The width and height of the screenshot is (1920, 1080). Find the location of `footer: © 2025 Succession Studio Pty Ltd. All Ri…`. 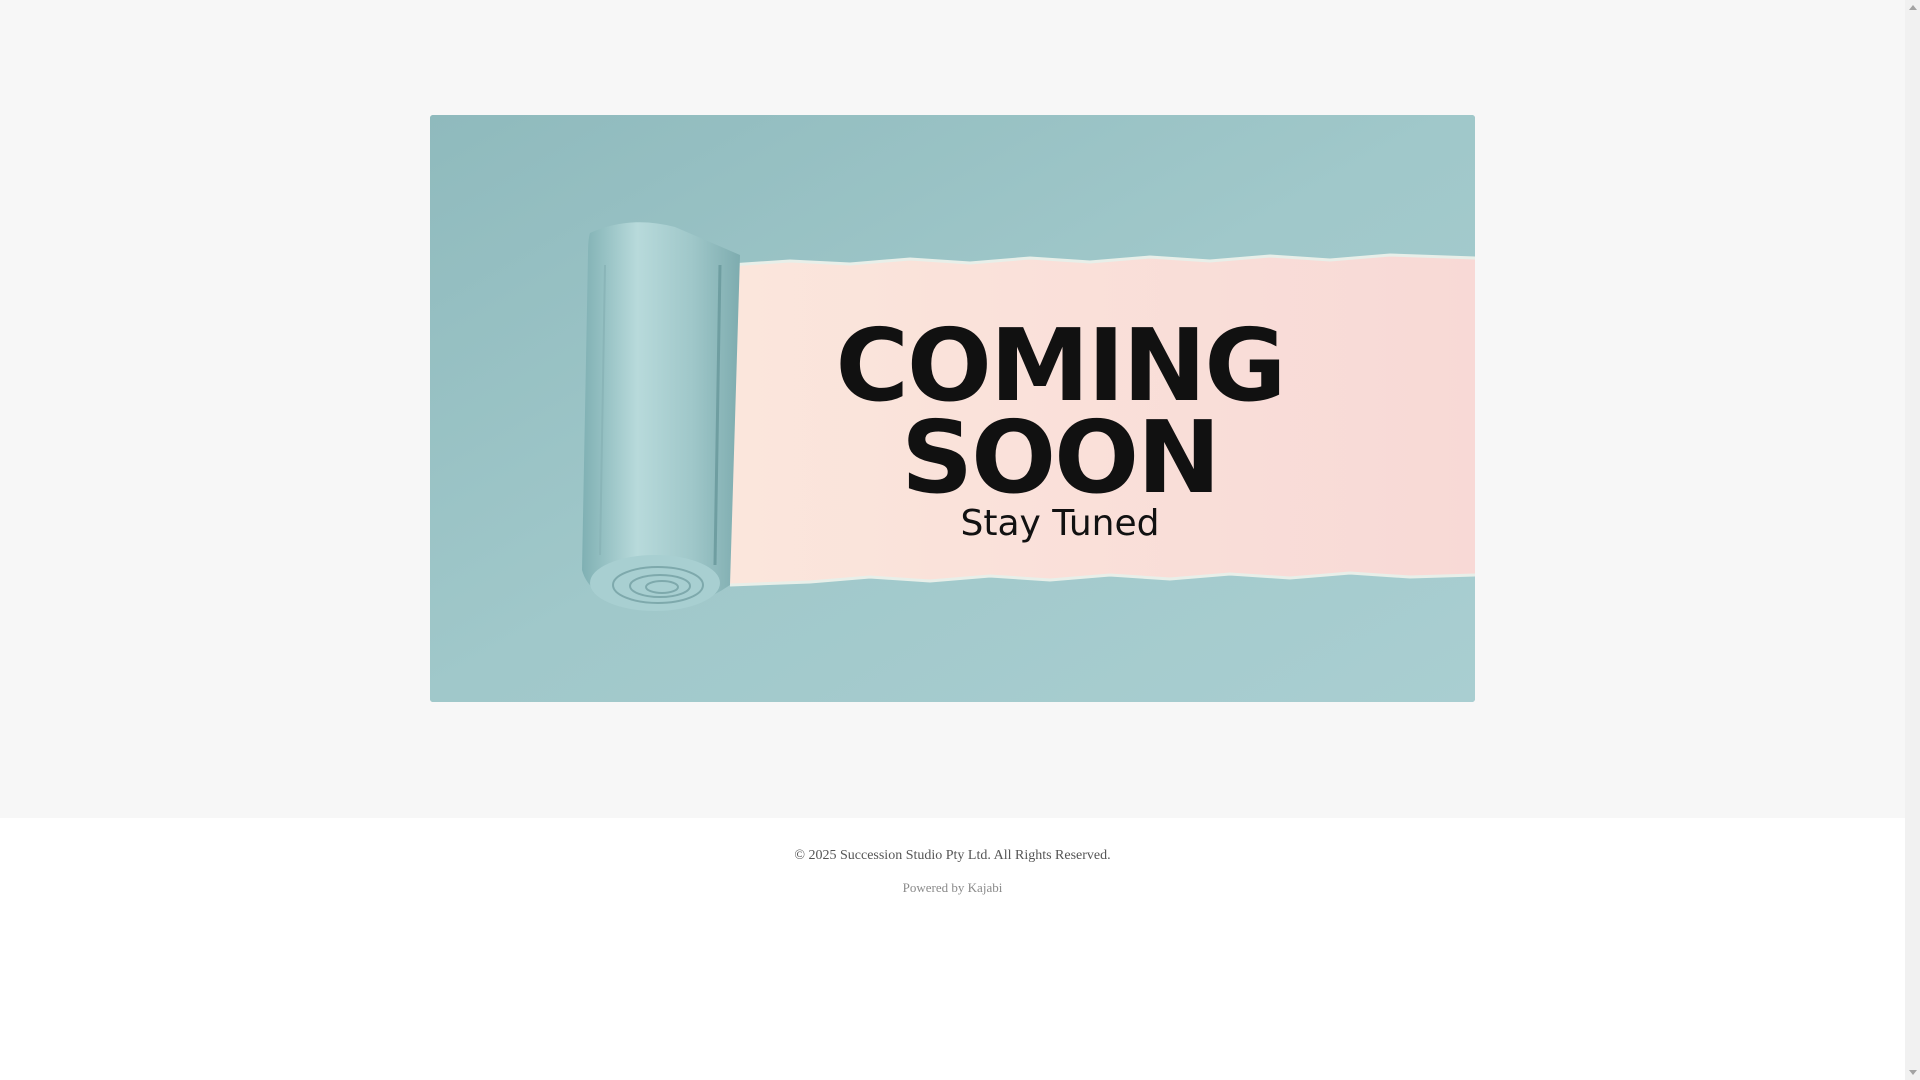

footer: © 2025 Succession Studio Pty Ltd. All Ri… is located at coordinates (952, 873).